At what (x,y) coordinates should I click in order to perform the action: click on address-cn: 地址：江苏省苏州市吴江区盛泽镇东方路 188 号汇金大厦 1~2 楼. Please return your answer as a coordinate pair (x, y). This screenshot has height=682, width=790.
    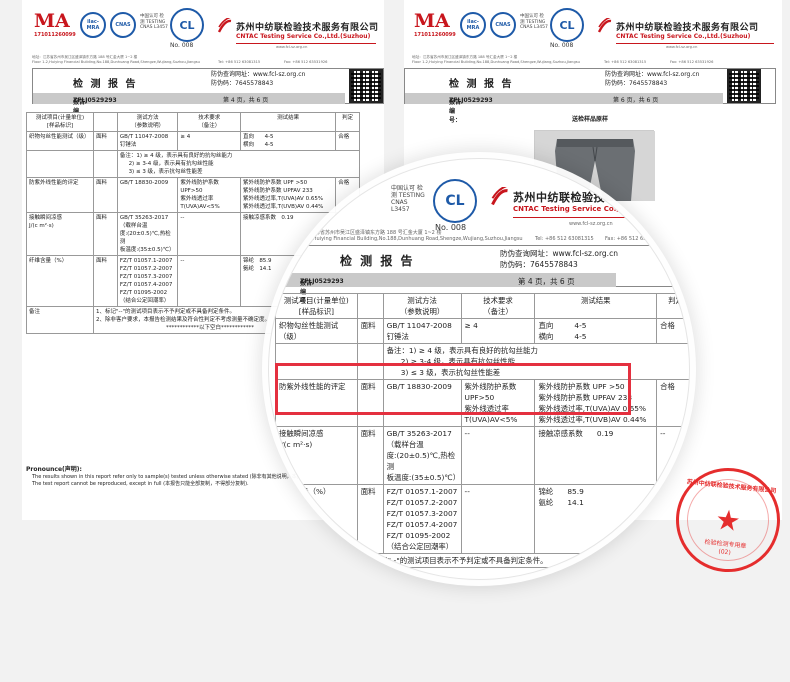
    Looking at the image, I should click on (368, 233).